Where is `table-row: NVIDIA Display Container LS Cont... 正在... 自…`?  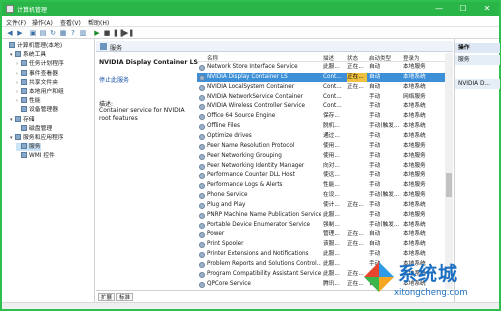
table-row: NVIDIA Display Container LS Cont... 正在... 自… is located at coordinates (321, 77).